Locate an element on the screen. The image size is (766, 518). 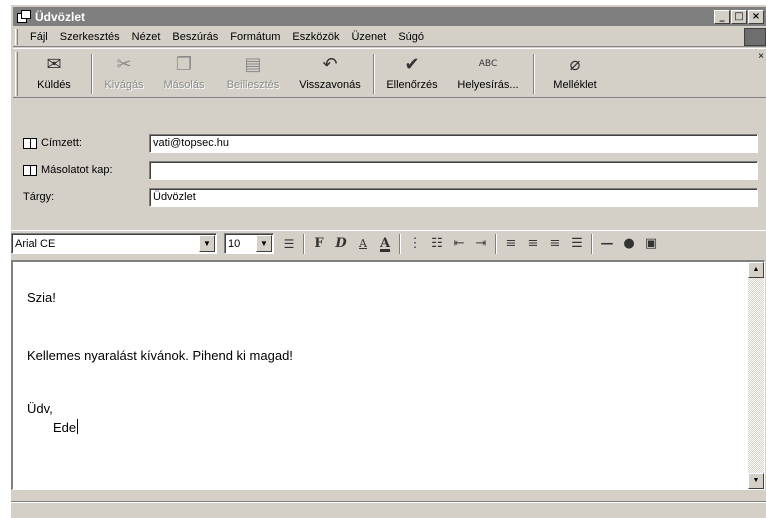
decrease-indent-icon: ⇤ is located at coordinates (459, 244).